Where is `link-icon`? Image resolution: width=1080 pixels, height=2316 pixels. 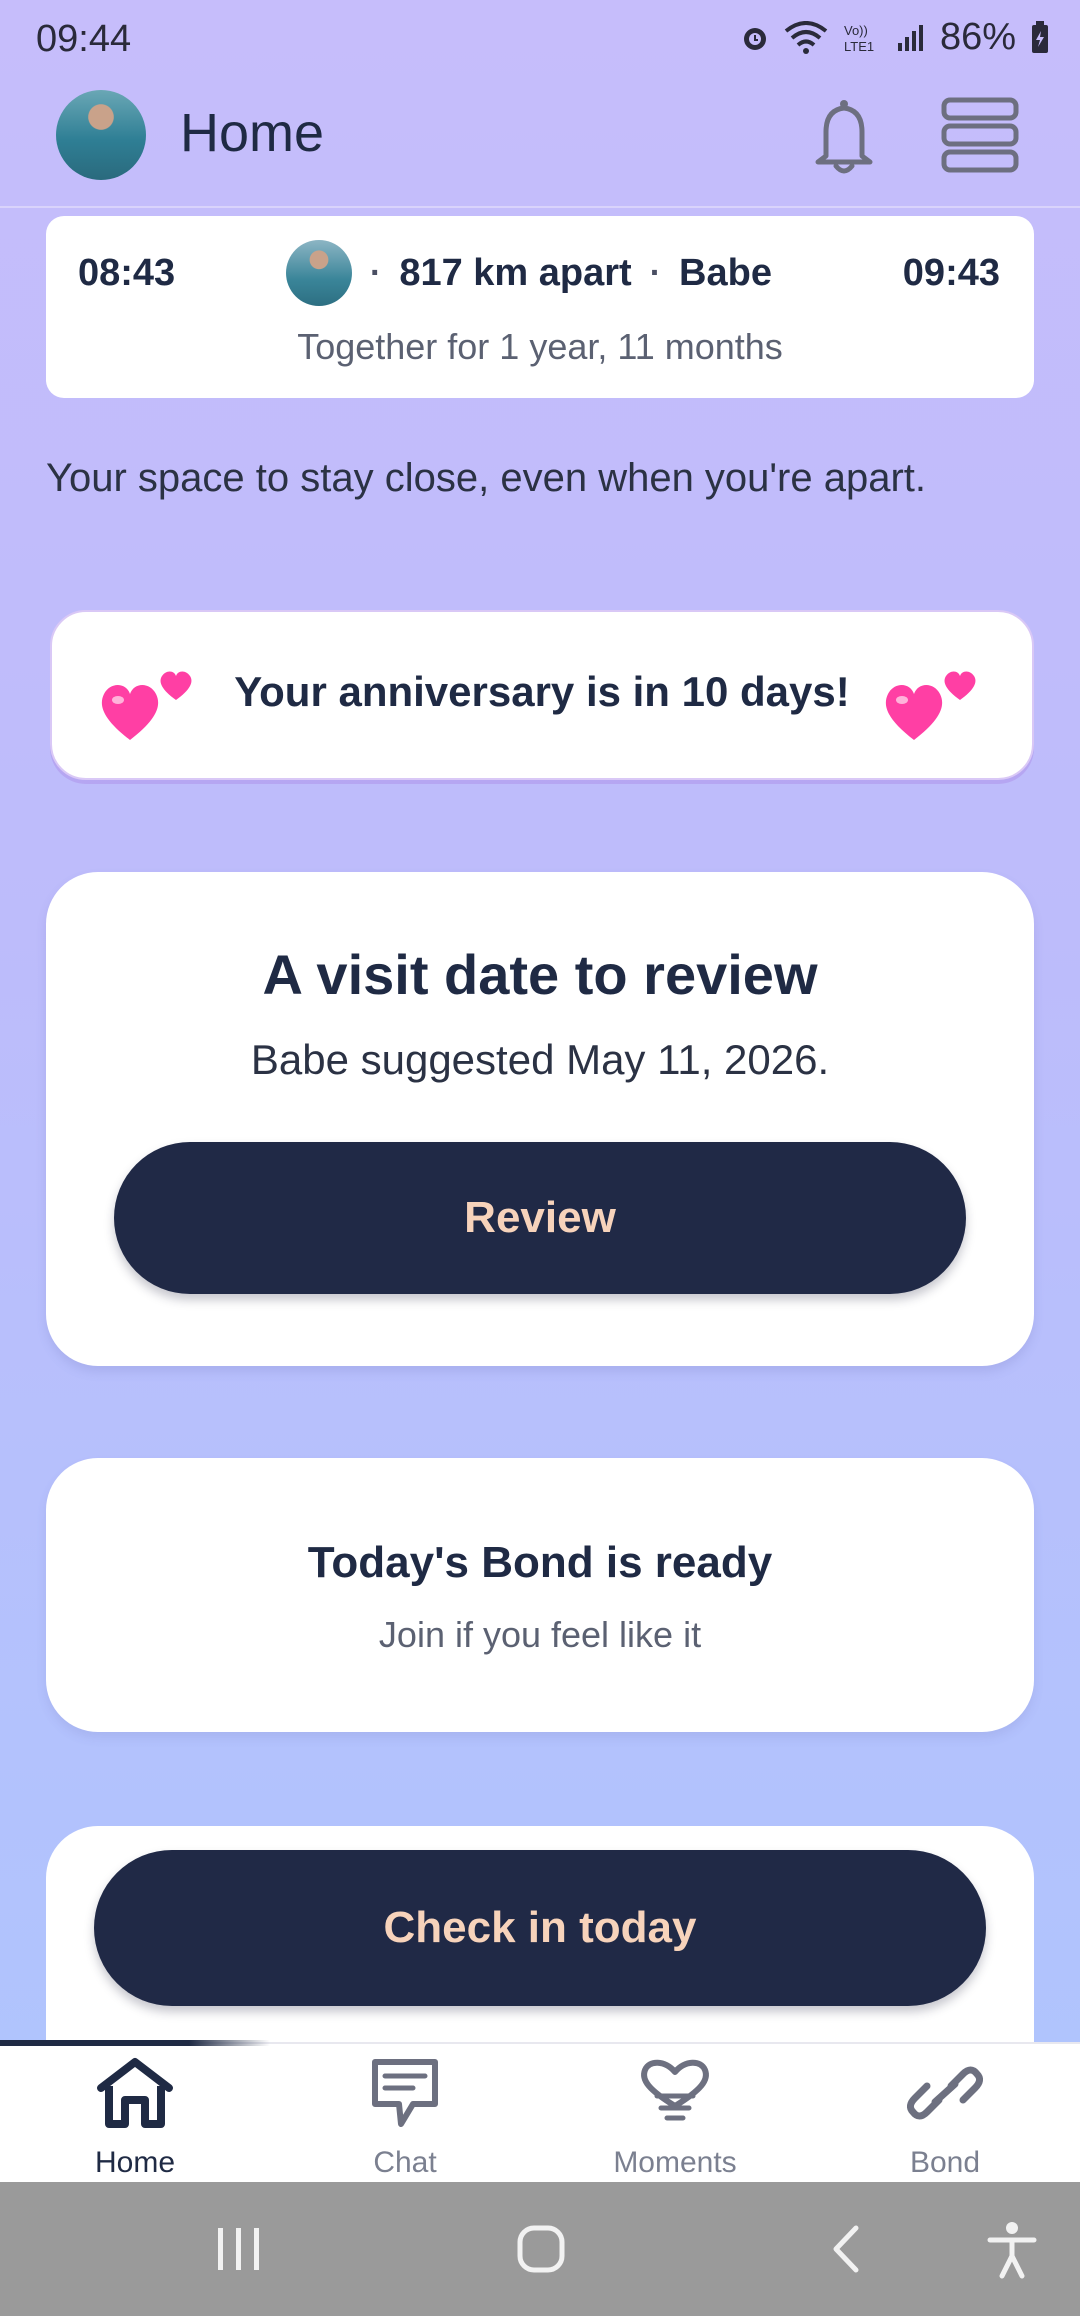
link-icon is located at coordinates (945, 2093).